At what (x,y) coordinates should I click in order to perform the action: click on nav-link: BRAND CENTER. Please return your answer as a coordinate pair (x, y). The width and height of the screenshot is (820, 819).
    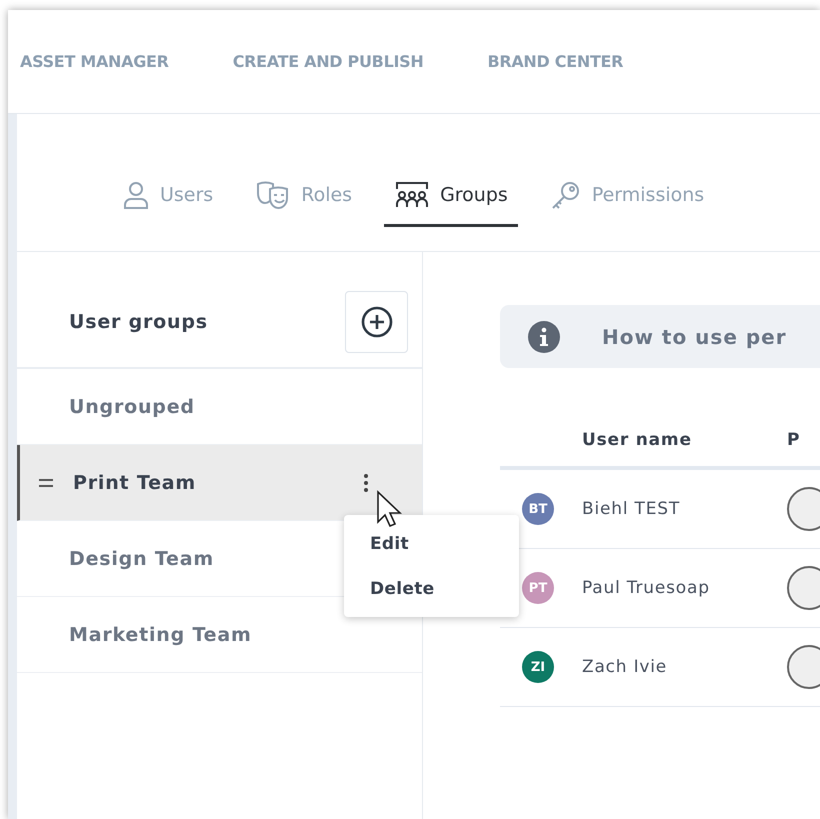
    Looking at the image, I should click on (555, 61).